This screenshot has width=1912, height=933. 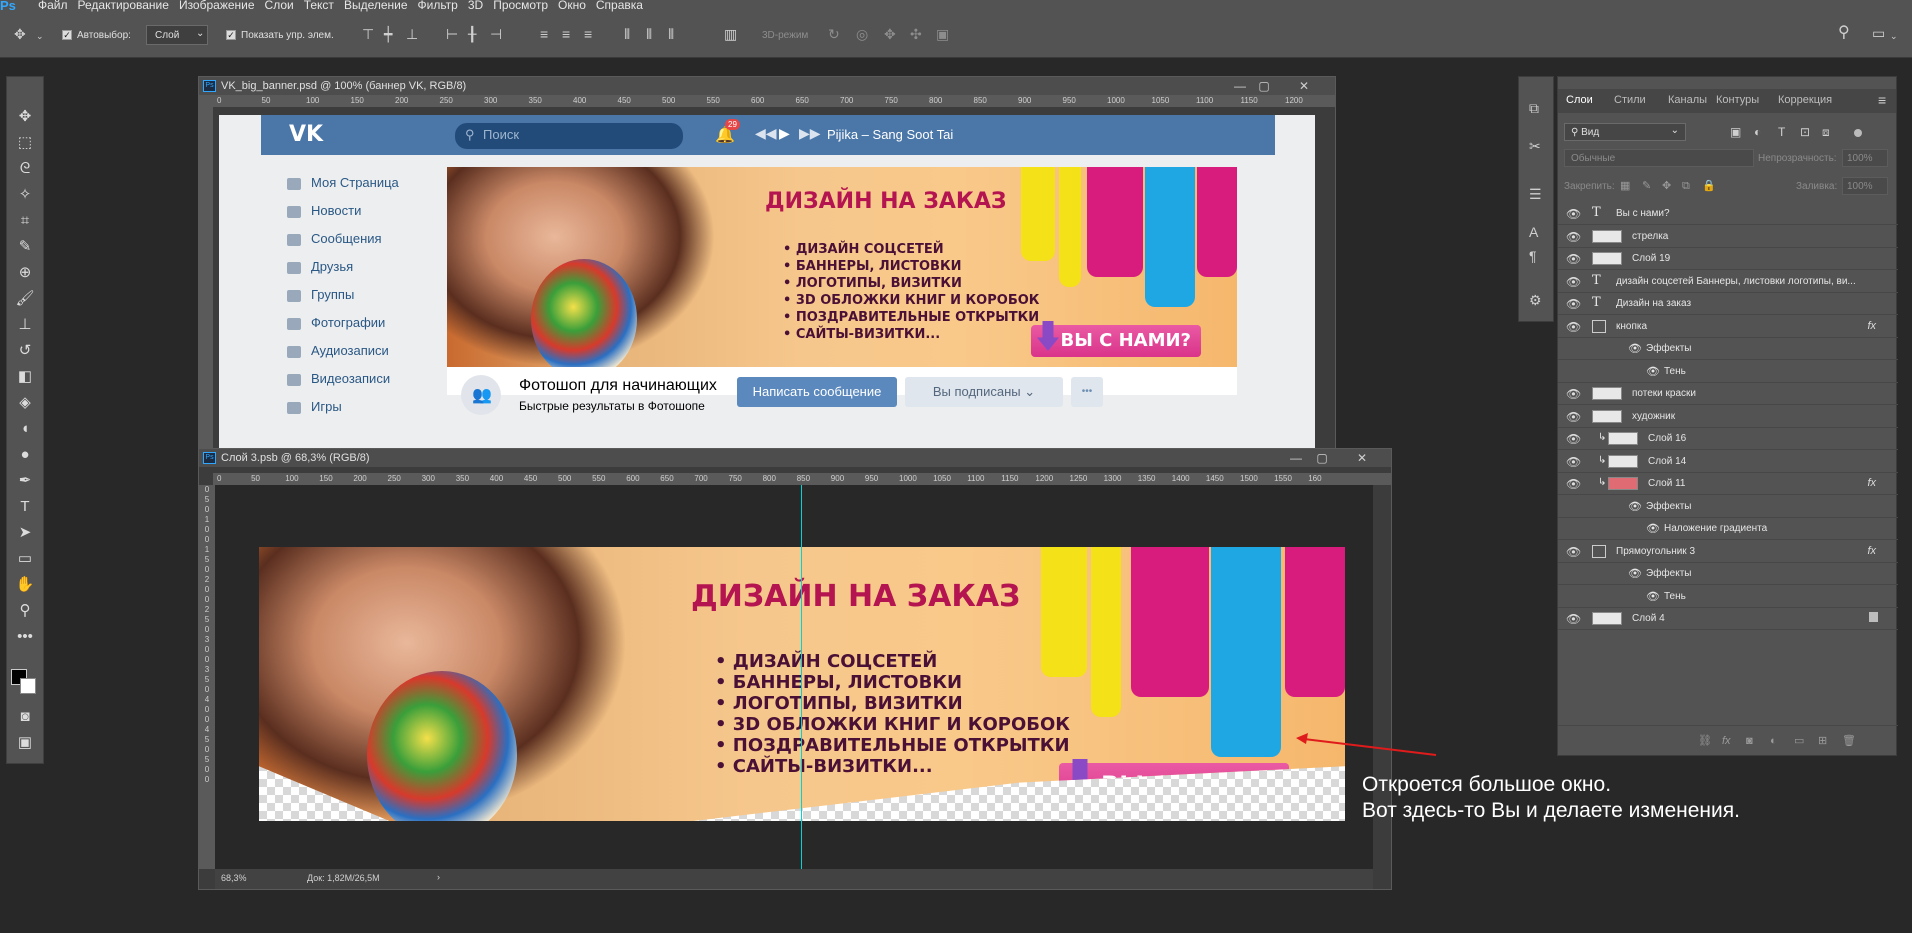 What do you see at coordinates (314, 408) in the screenshot?
I see `vk-nav-item: Игры` at bounding box center [314, 408].